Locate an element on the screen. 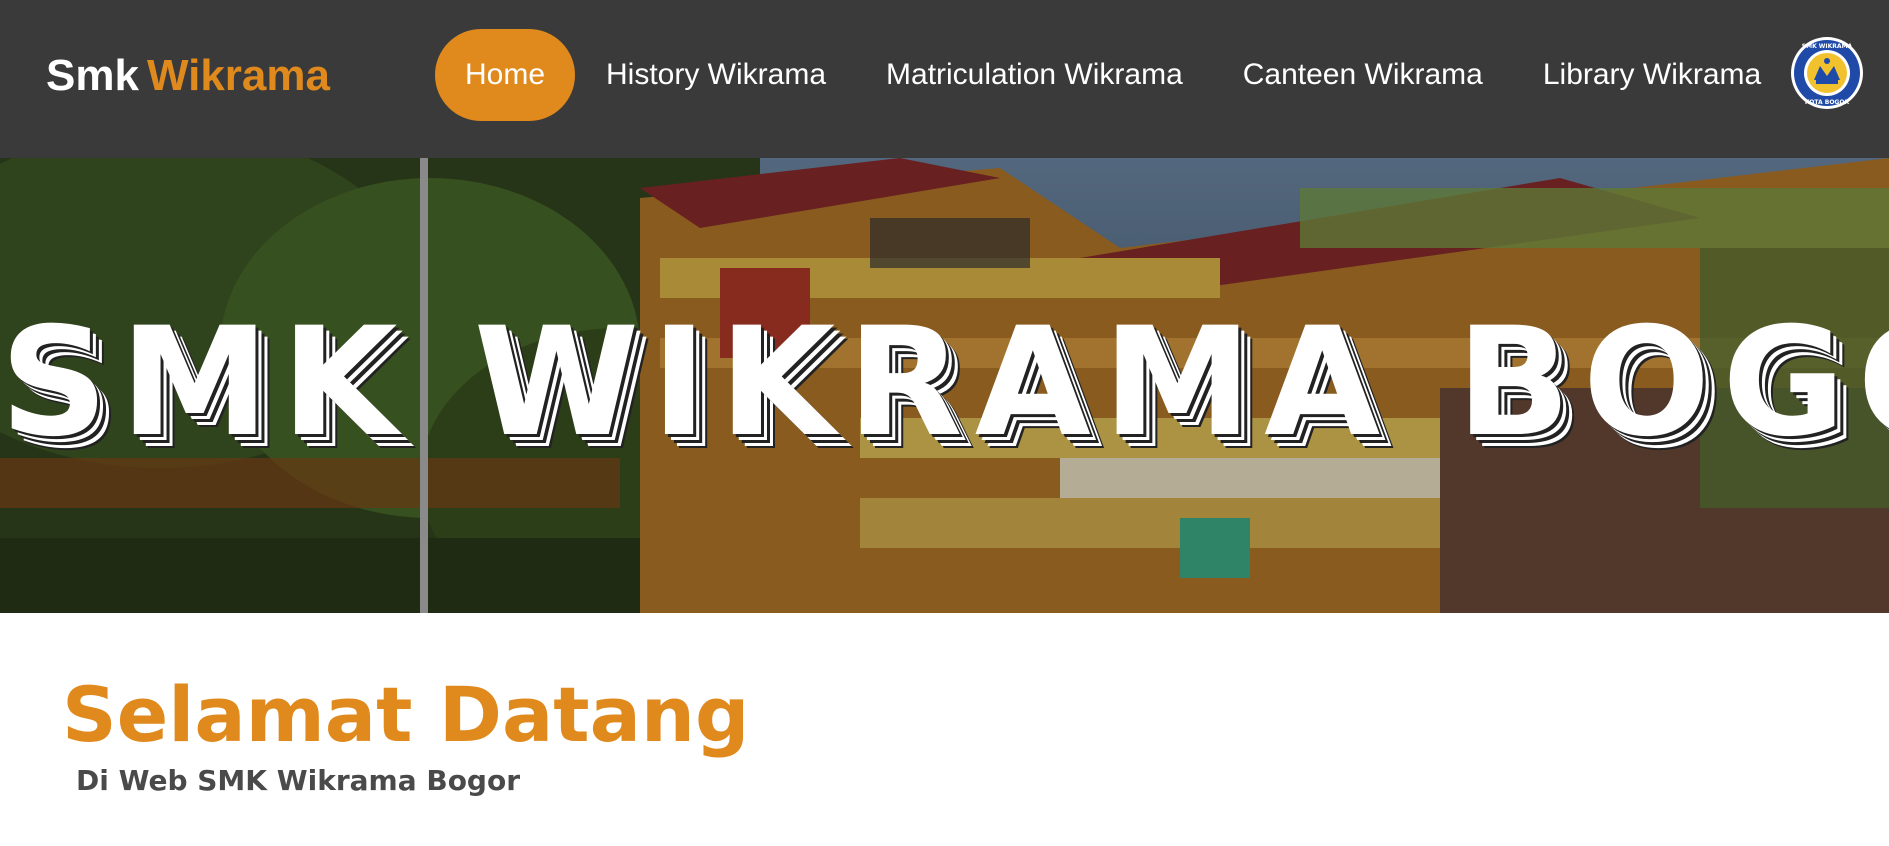  nav-item-history: History Wikrama is located at coordinates (716, 75).